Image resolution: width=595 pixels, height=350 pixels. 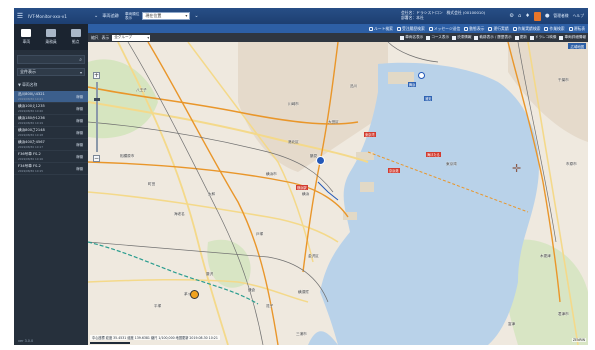 What do you see at coordinates (51, 33) in the screenshot?
I see `driver-icon` at bounding box center [51, 33].